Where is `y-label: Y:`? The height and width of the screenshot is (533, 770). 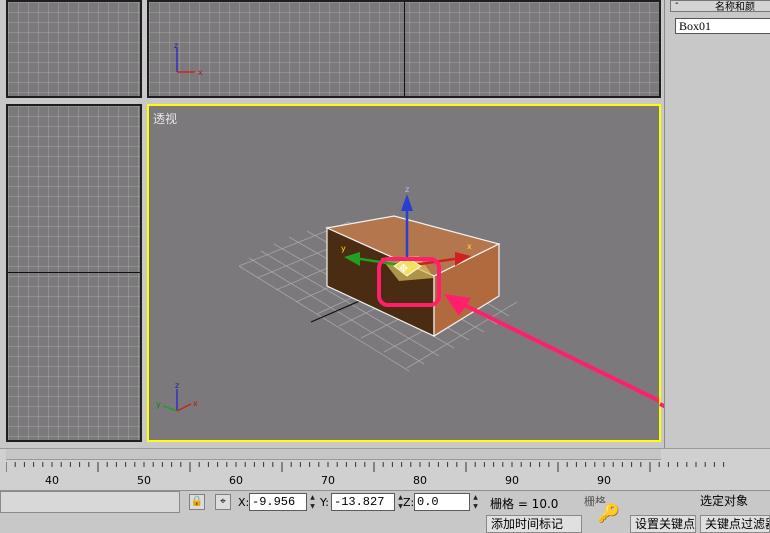 y-label: Y: is located at coordinates (324, 502).